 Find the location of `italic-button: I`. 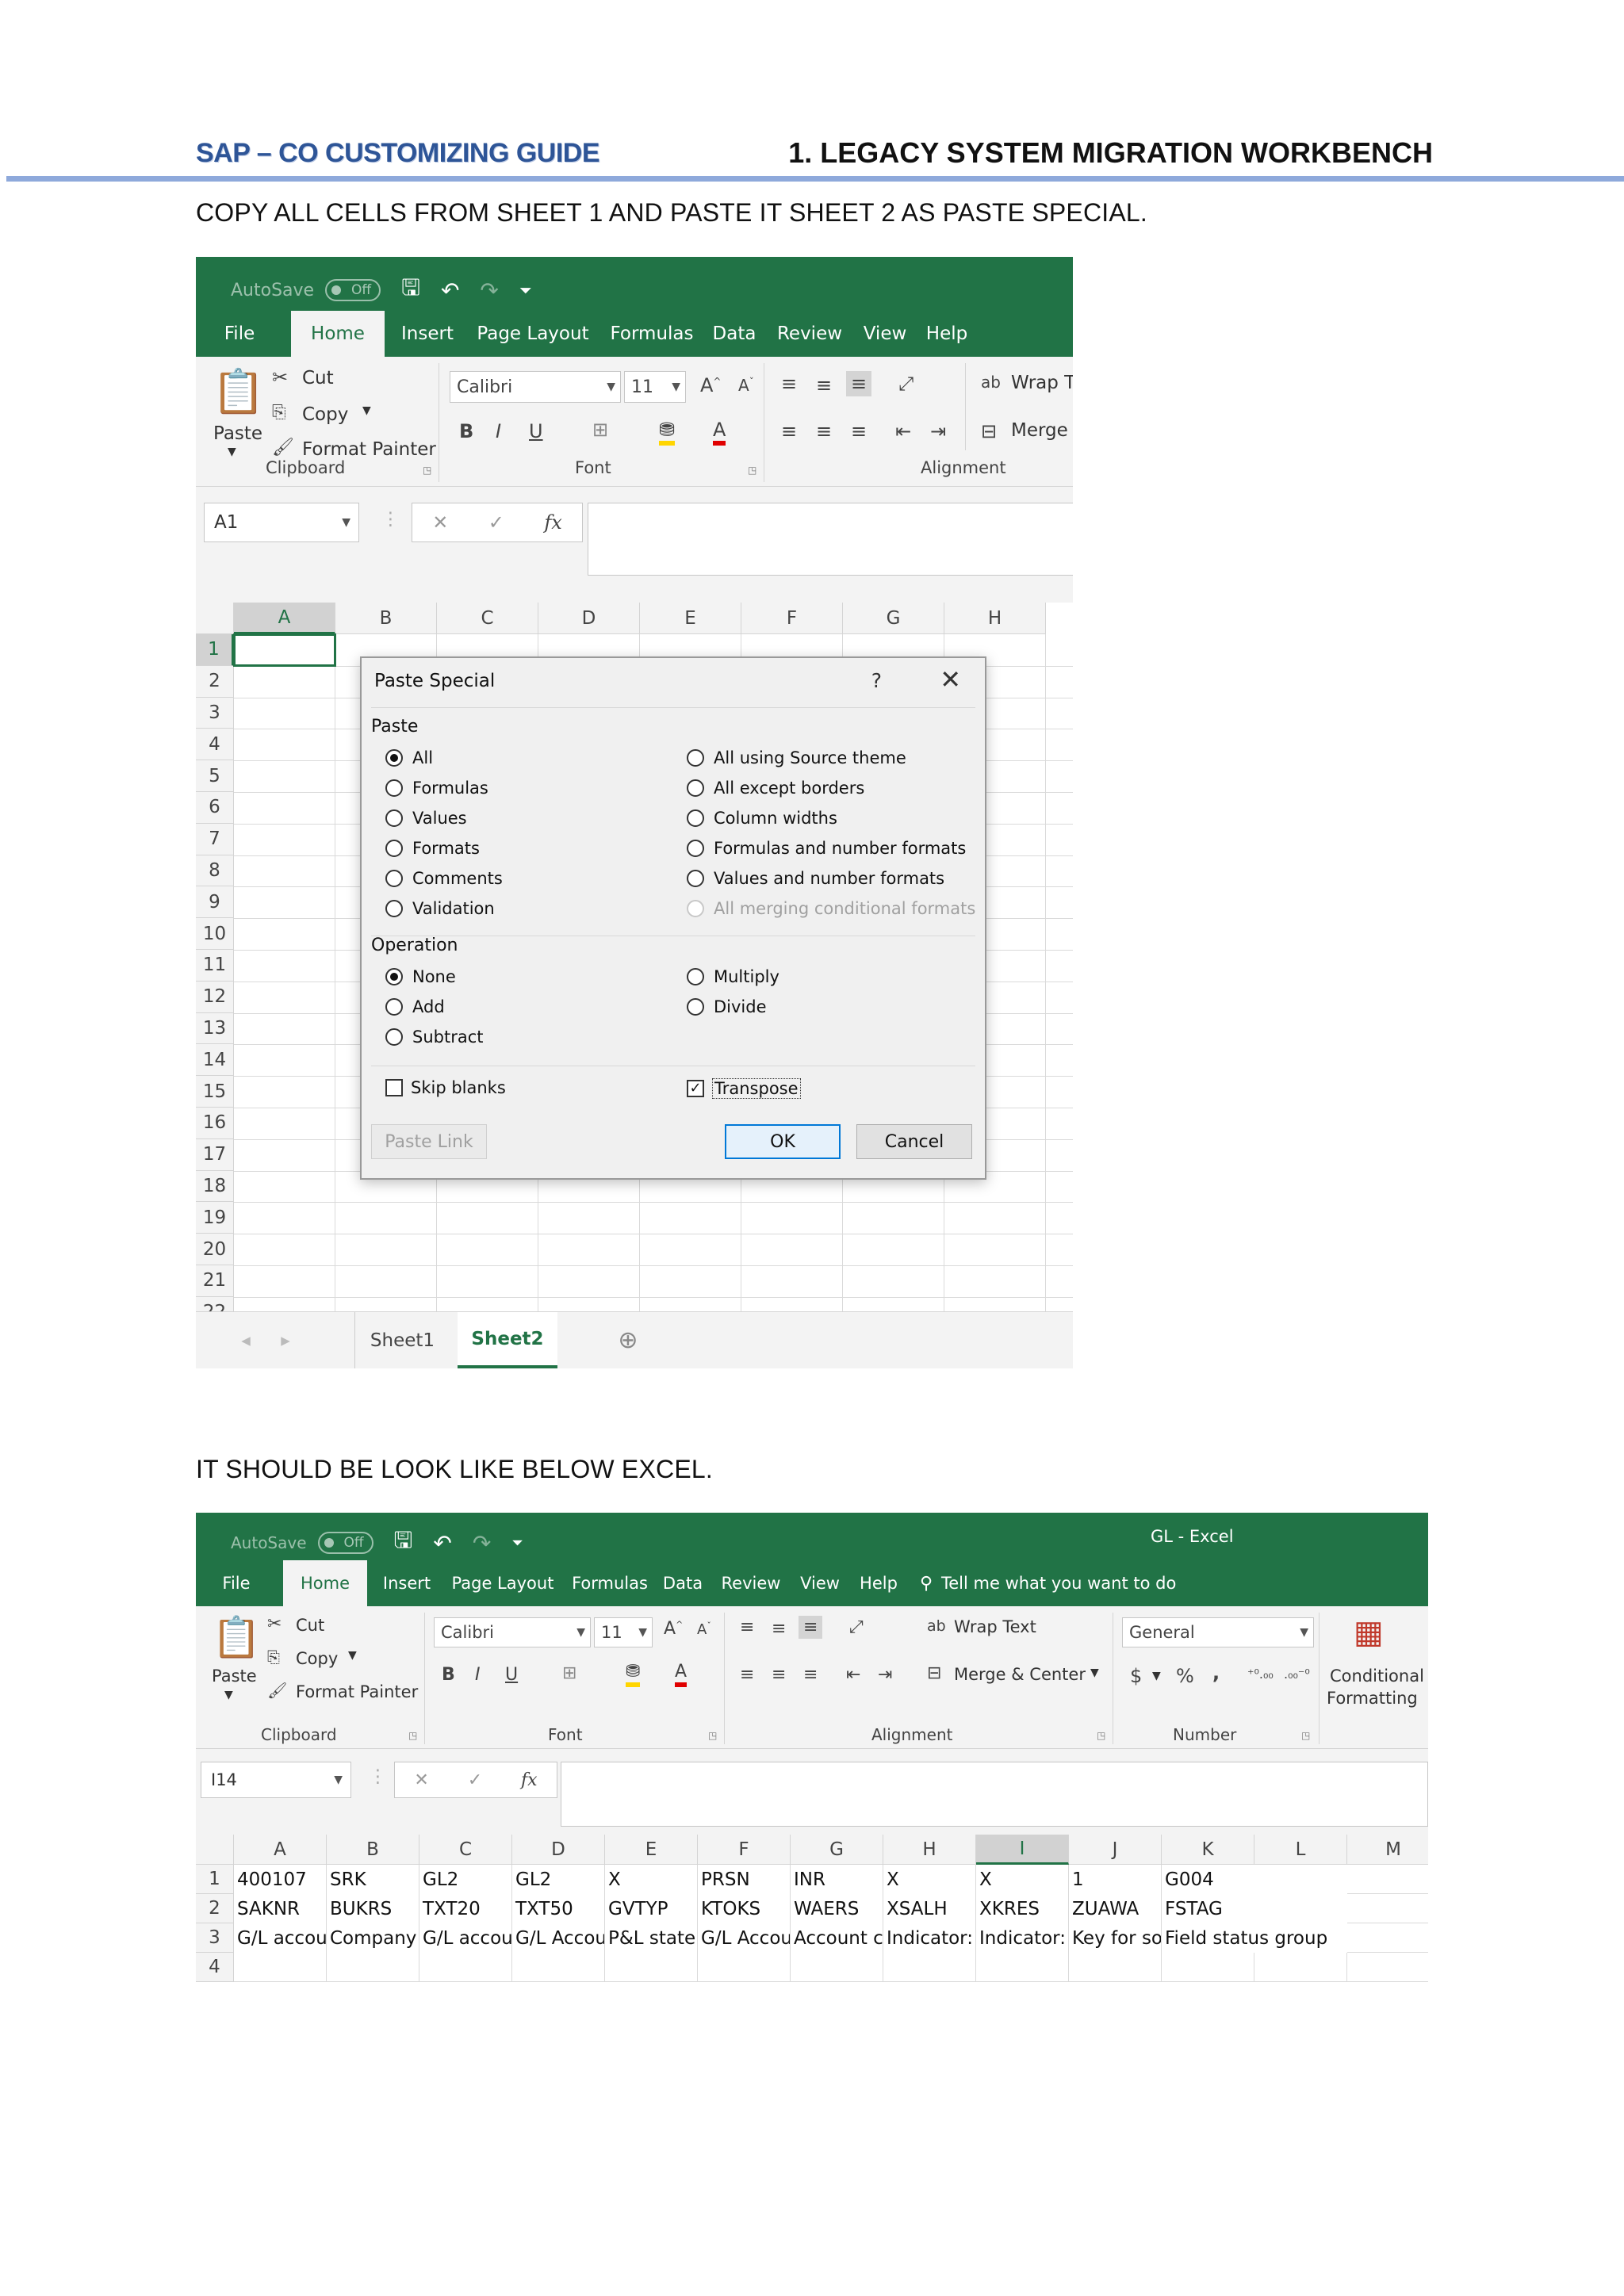

italic-button: I is located at coordinates (478, 1675).